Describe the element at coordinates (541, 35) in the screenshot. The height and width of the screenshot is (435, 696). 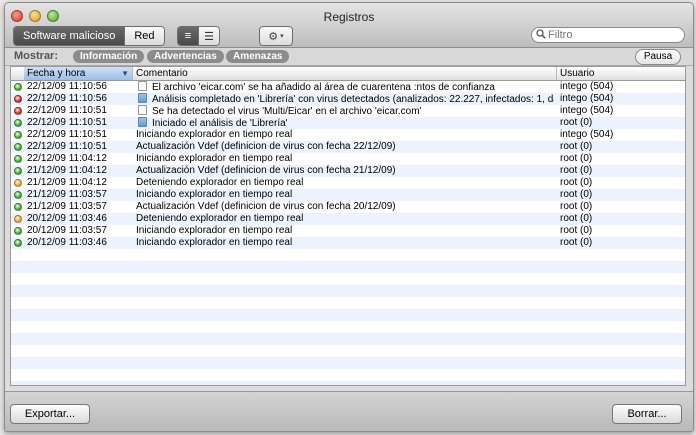
I see `search-icon` at that location.